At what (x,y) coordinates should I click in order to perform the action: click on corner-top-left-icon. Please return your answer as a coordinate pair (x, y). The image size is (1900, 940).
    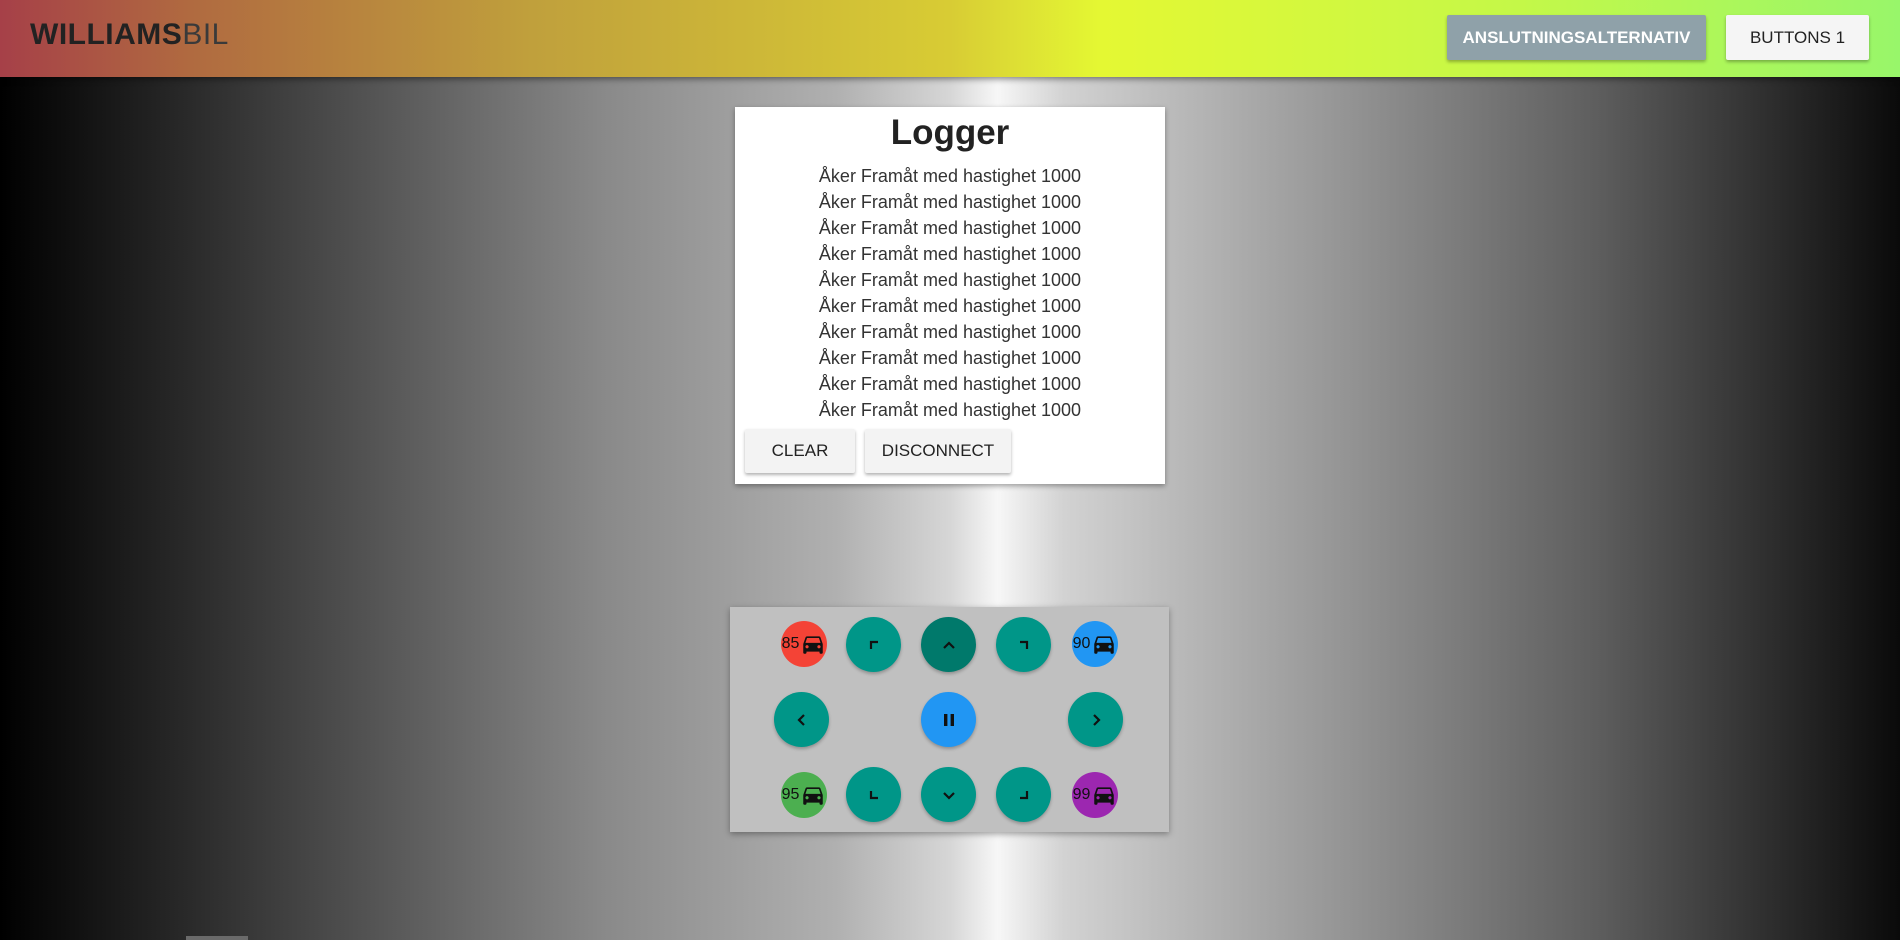
    Looking at the image, I should click on (873, 644).